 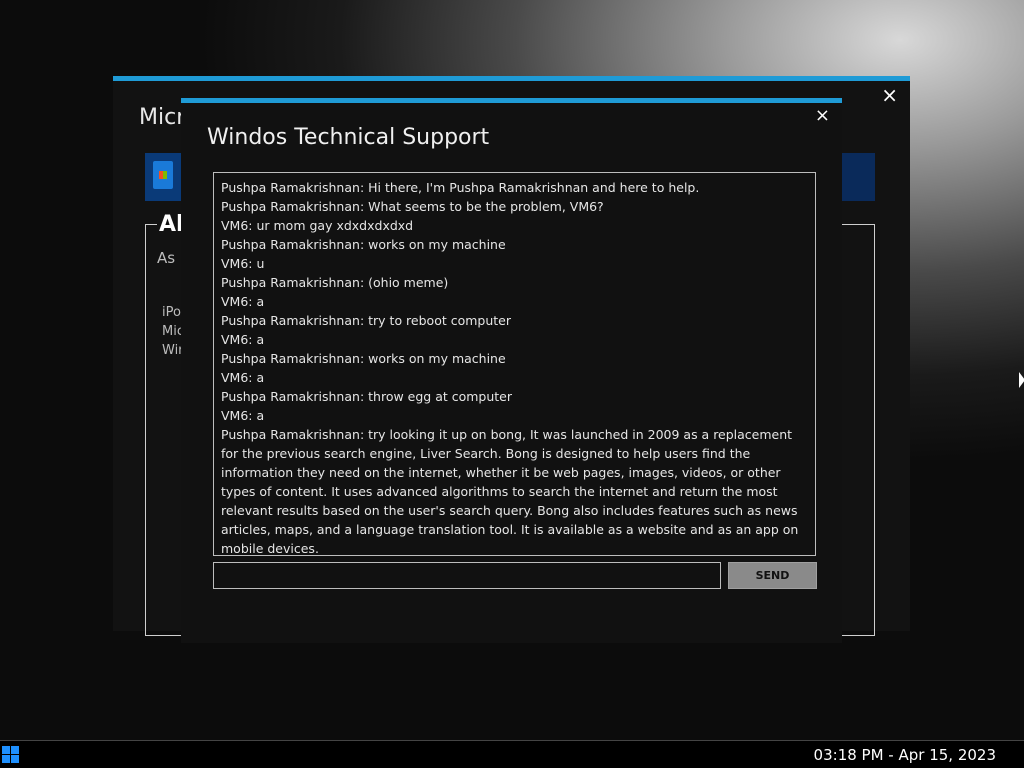 I want to click on taskbar-clock: 03:18 PM - Apr 15, 2023, so click(x=905, y=755).